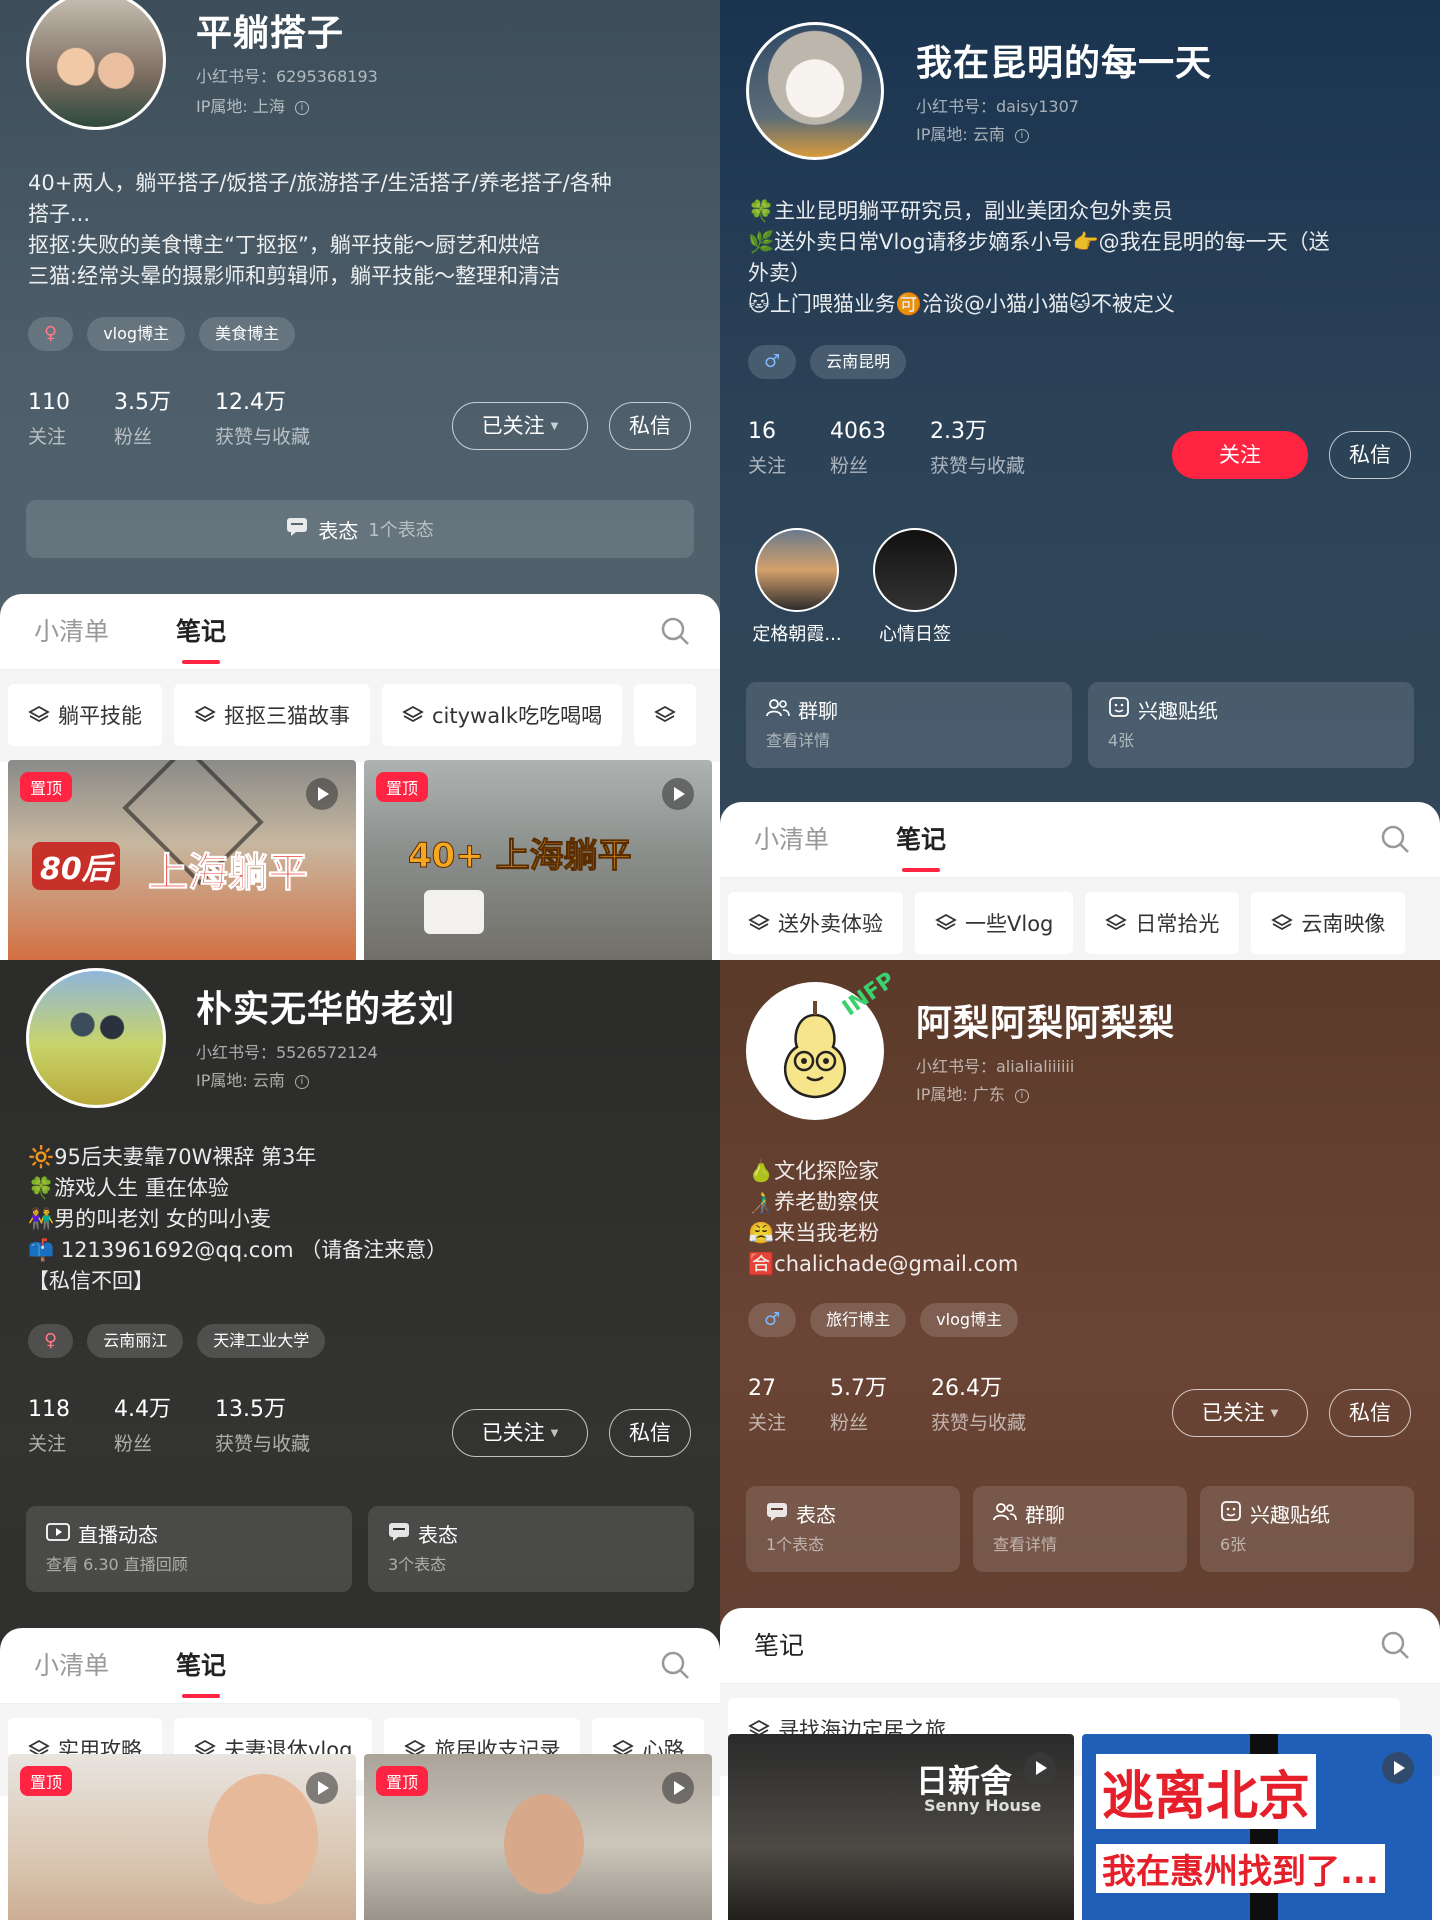 The height and width of the screenshot is (1920, 1440). I want to click on highlight-story: 心情日签, so click(915, 587).